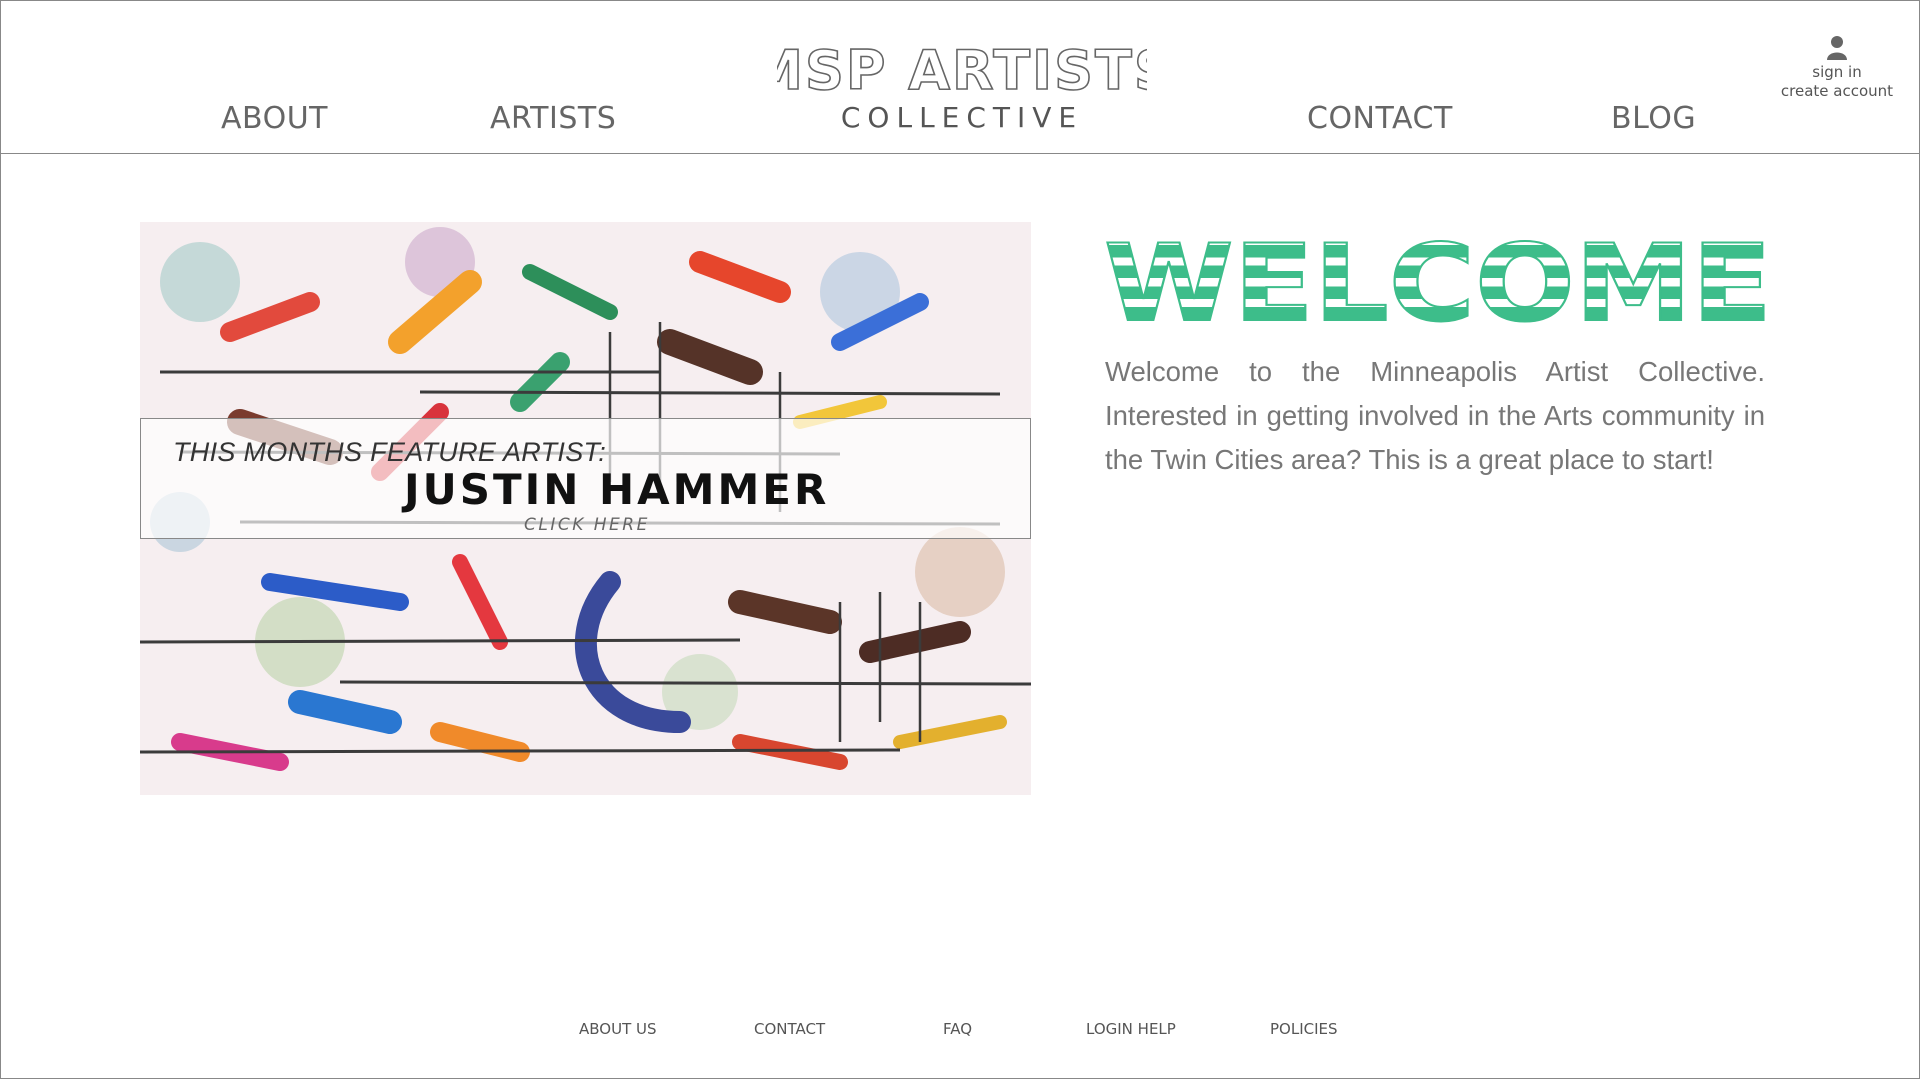  What do you see at coordinates (1837, 48) in the screenshot?
I see `user-icon` at bounding box center [1837, 48].